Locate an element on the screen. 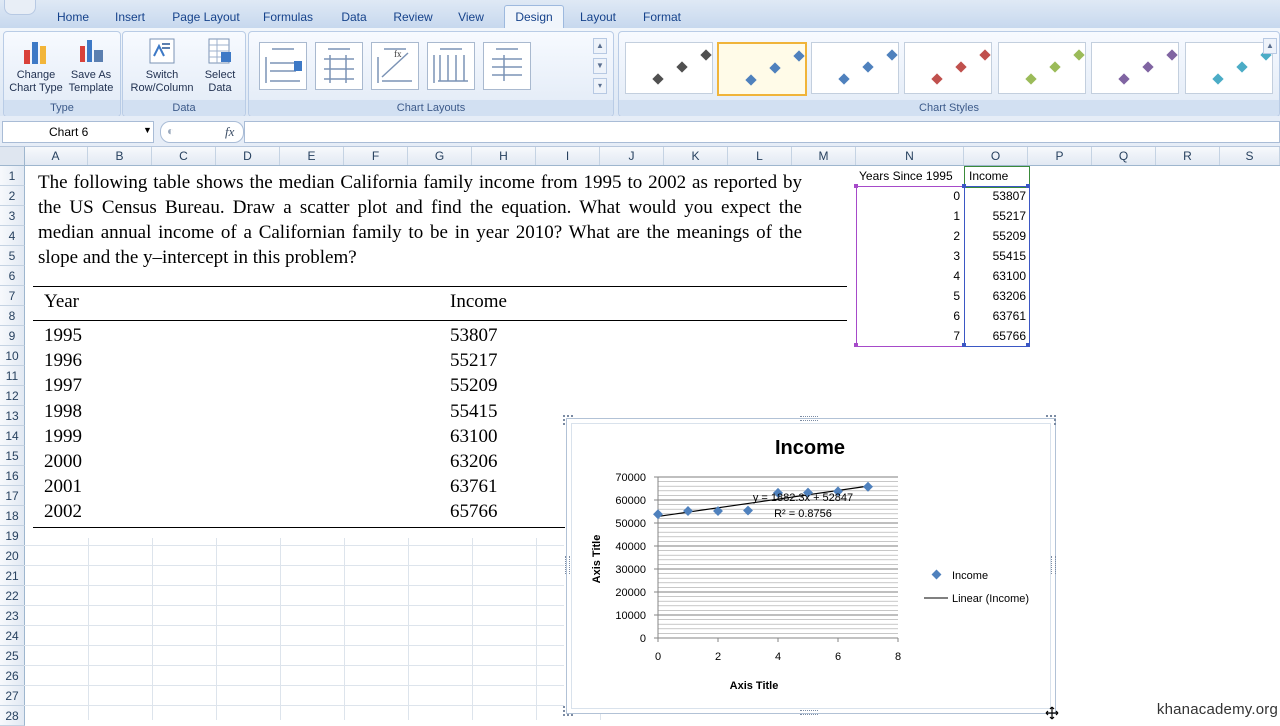 The image size is (1280, 726). cell-income: 63100 is located at coordinates (996, 276).